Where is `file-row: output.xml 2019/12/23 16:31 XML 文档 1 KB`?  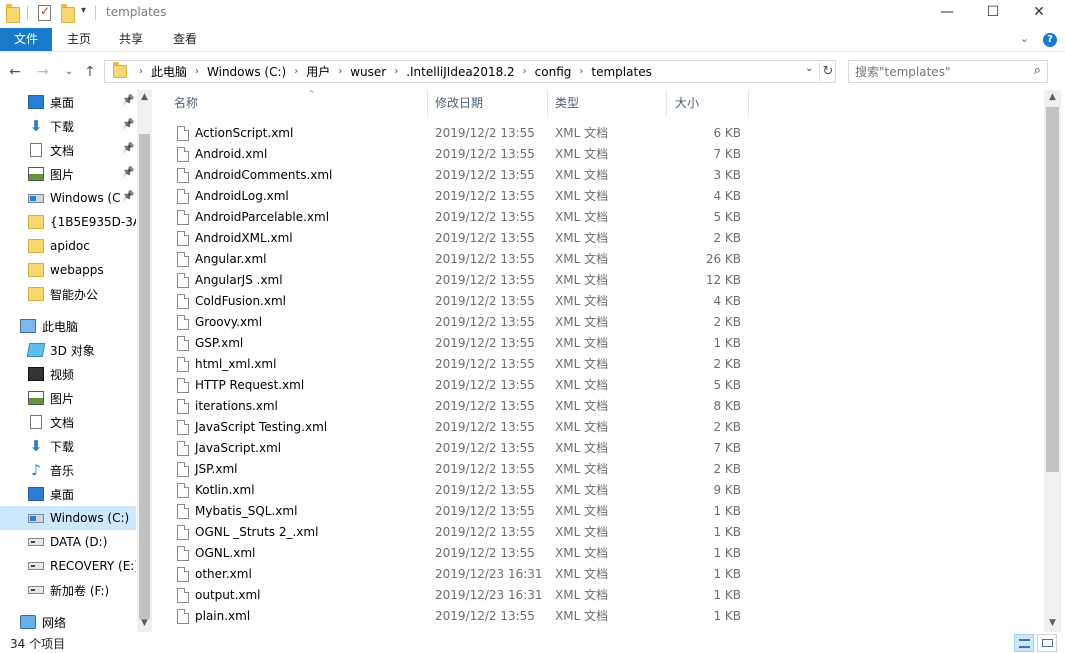 file-row: output.xml 2019/12/23 16:31 XML 文档 1 KB is located at coordinates (460, 595).